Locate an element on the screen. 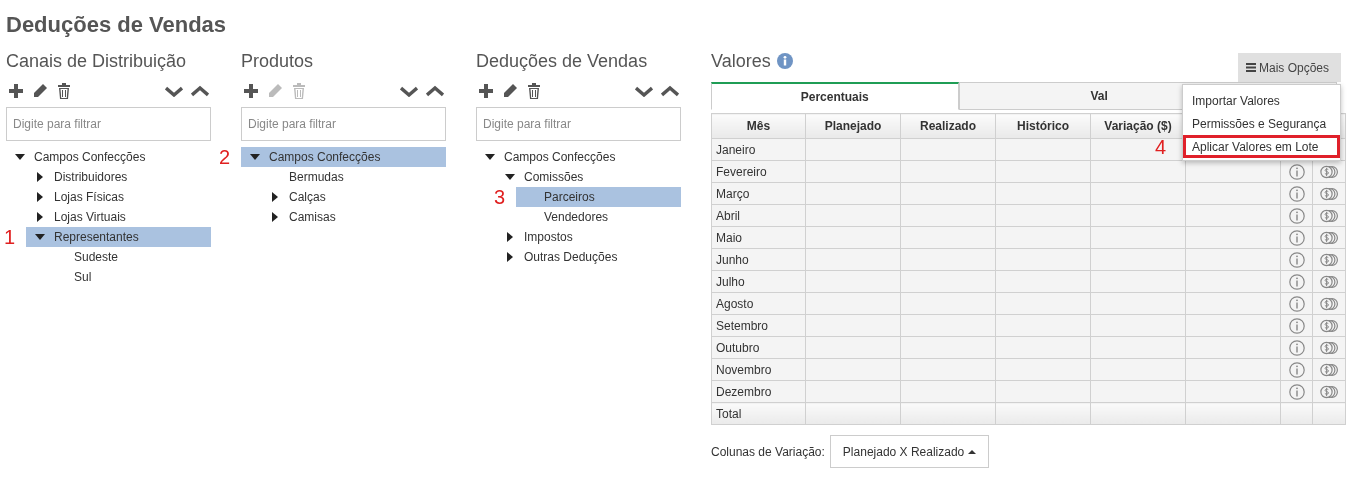  month-cell: Maio is located at coordinates (758, 237).